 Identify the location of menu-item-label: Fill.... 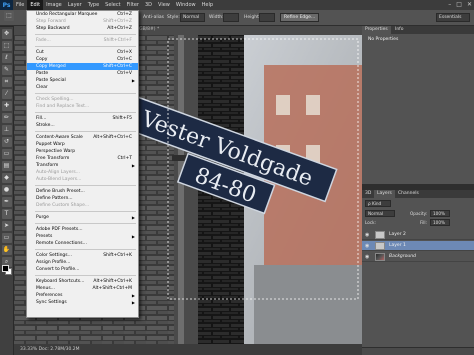
(41, 118).